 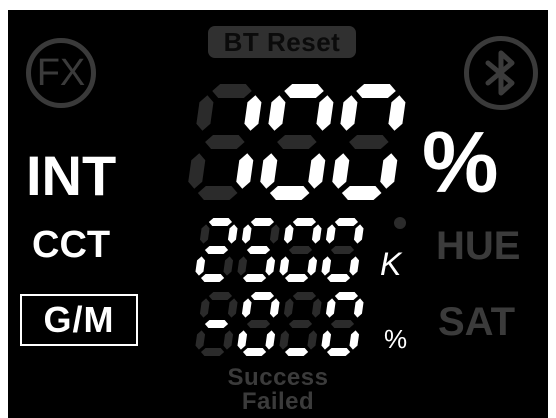 I want to click on cct-mode-label: CCT, so click(x=71, y=245).